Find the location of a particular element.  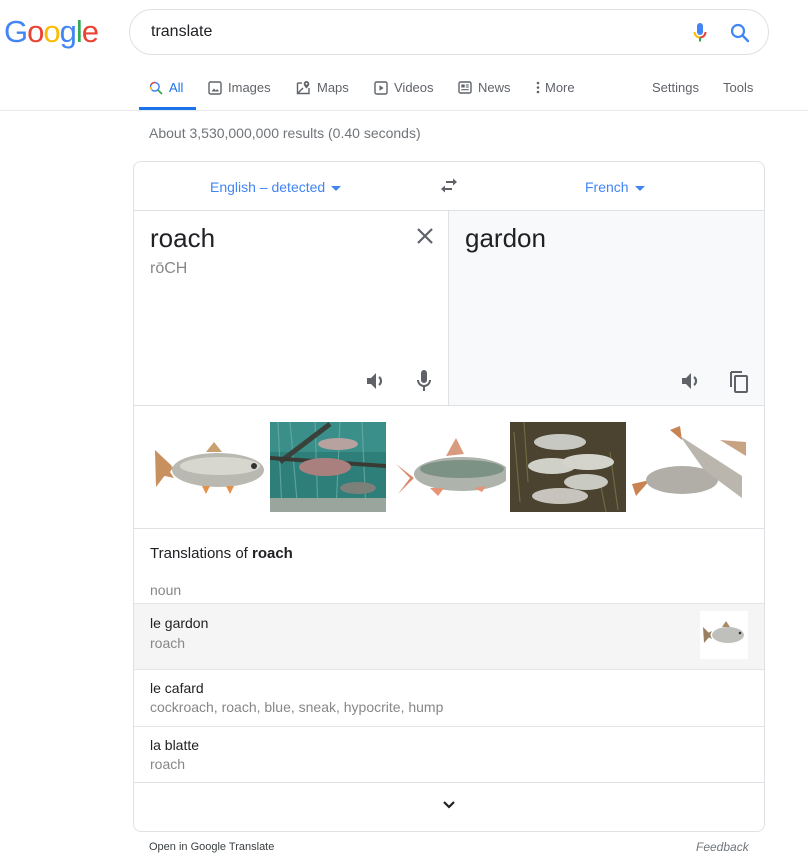

translations-title: Translations of roach is located at coordinates (221, 553).